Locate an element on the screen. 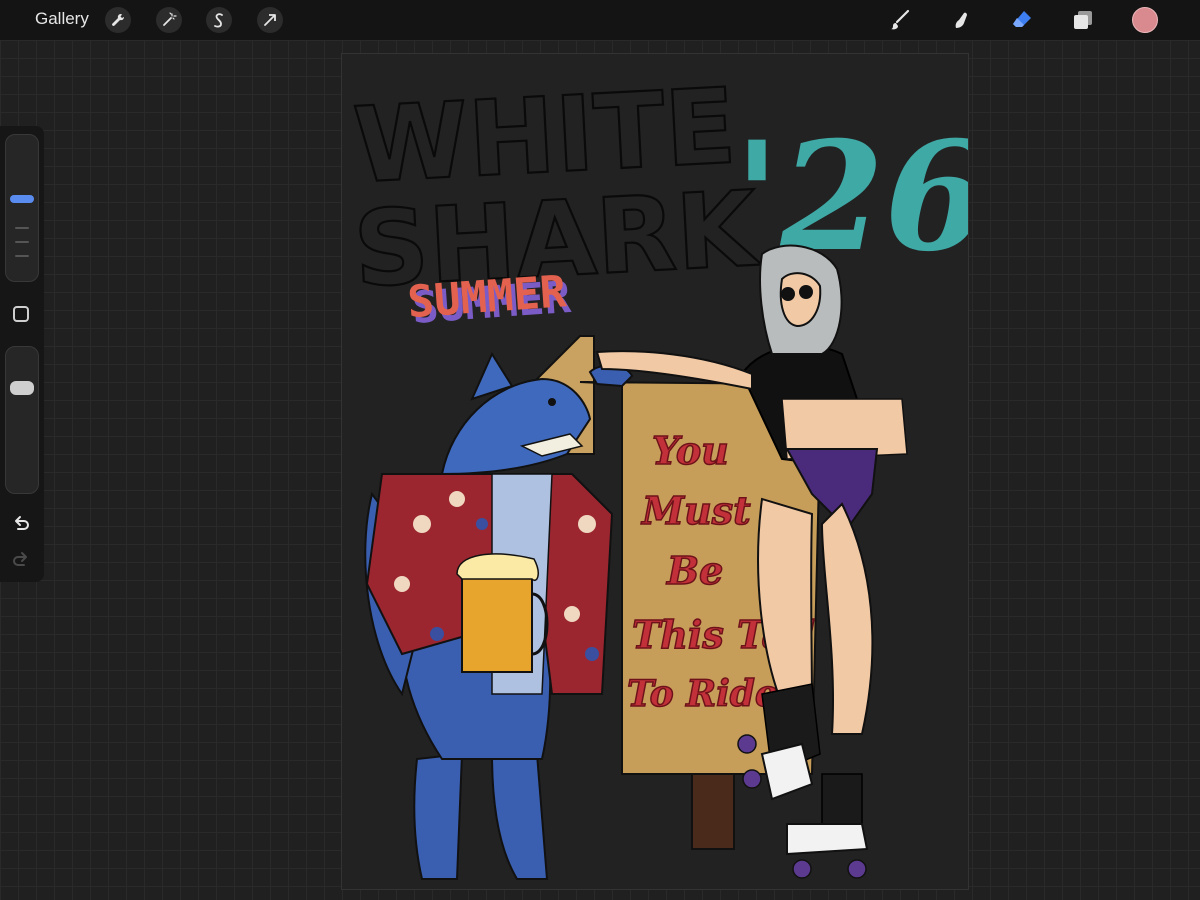  left-sidebar is located at coordinates (22, 354).